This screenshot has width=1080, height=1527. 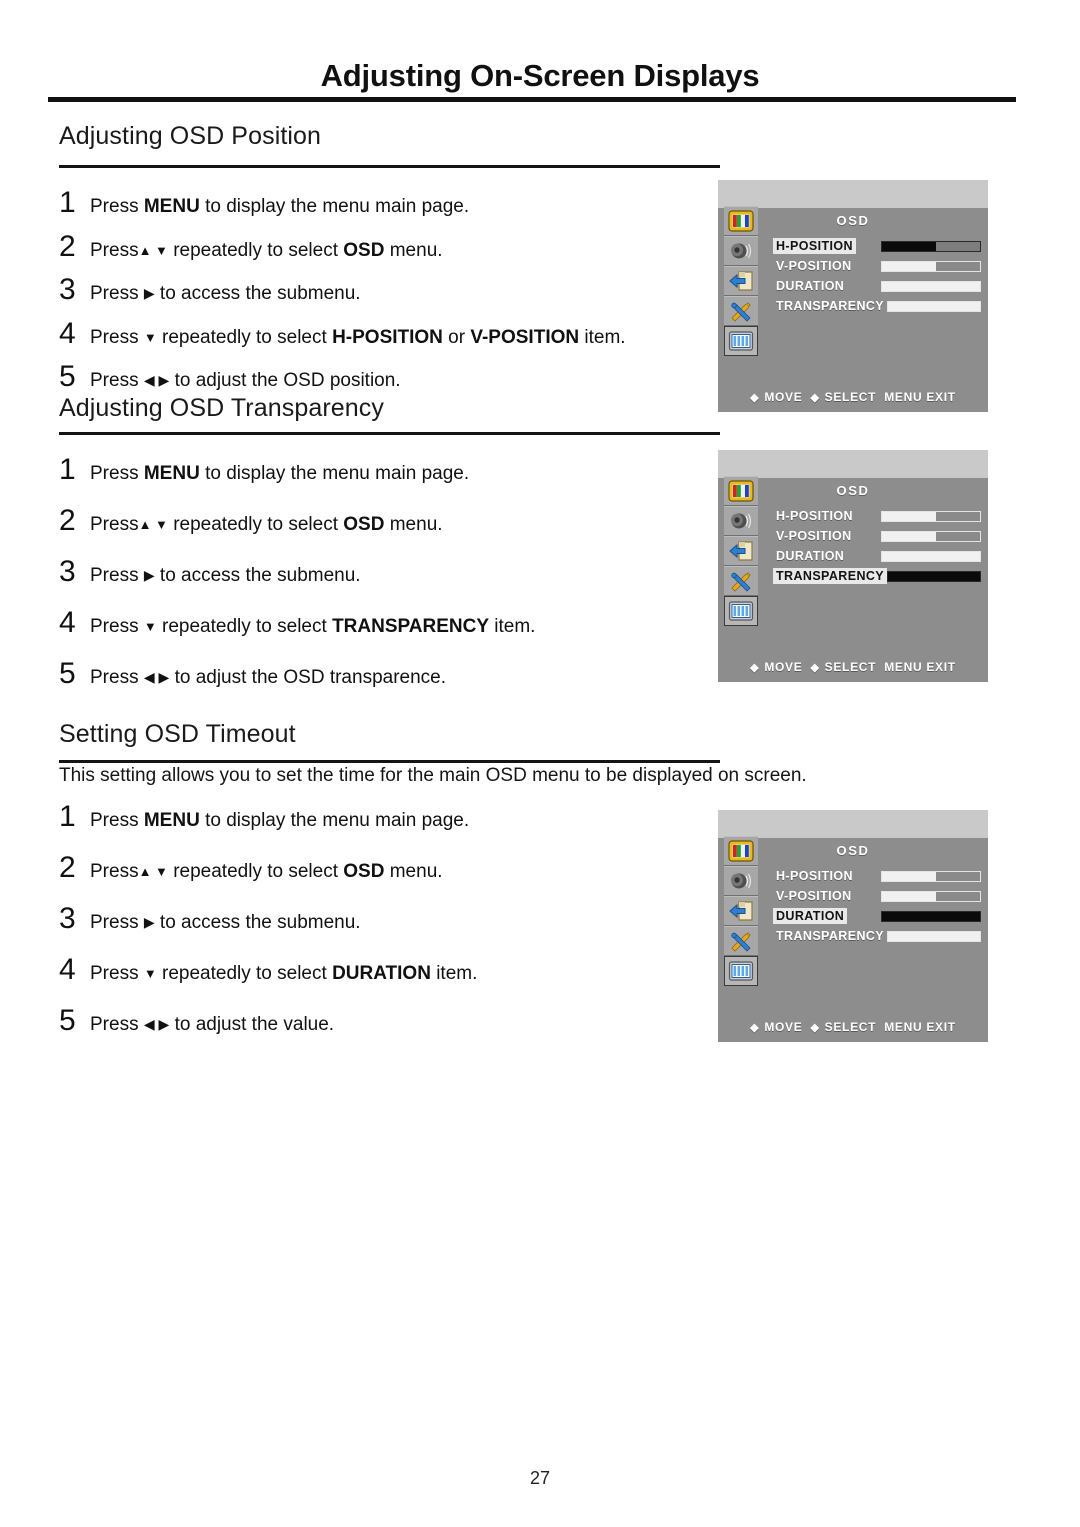 What do you see at coordinates (920, 667) in the screenshot?
I see `osd-exit-hint: MENU EXIT` at bounding box center [920, 667].